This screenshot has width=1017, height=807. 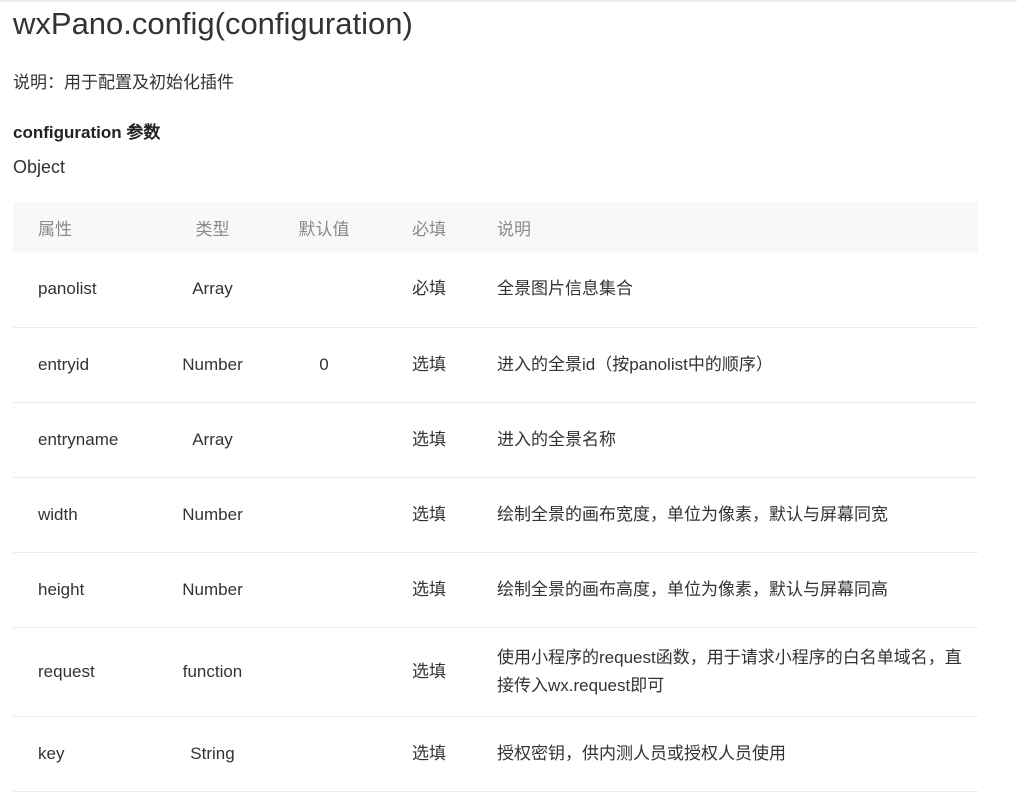 I want to click on row-description: 全景图片信息集合, so click(x=565, y=289).